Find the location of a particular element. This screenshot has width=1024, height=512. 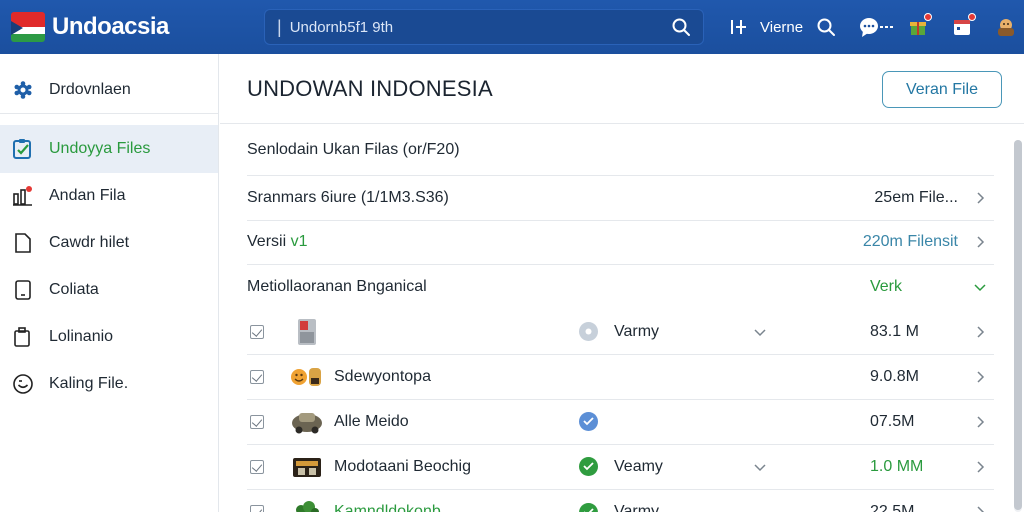

emoji-icon is located at coordinates (307, 377).